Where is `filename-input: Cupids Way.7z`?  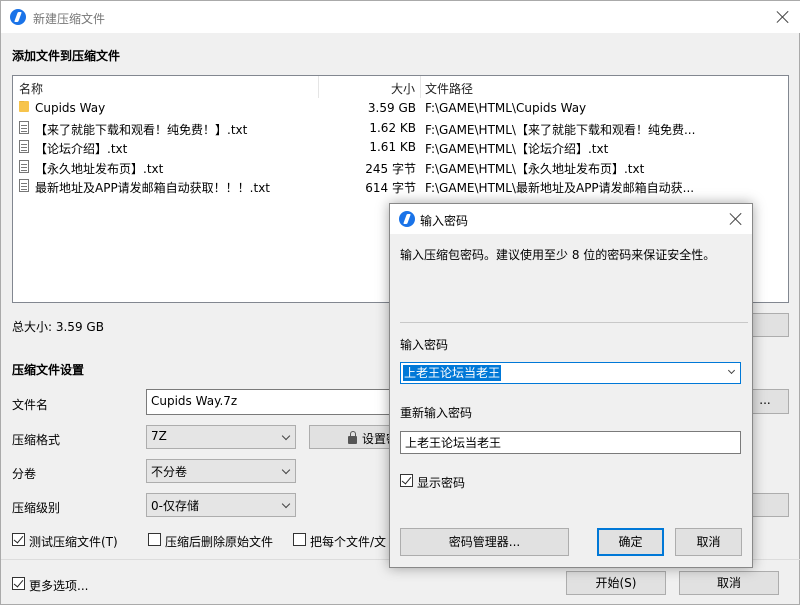
filename-input: Cupids Way.7z is located at coordinates (271, 402).